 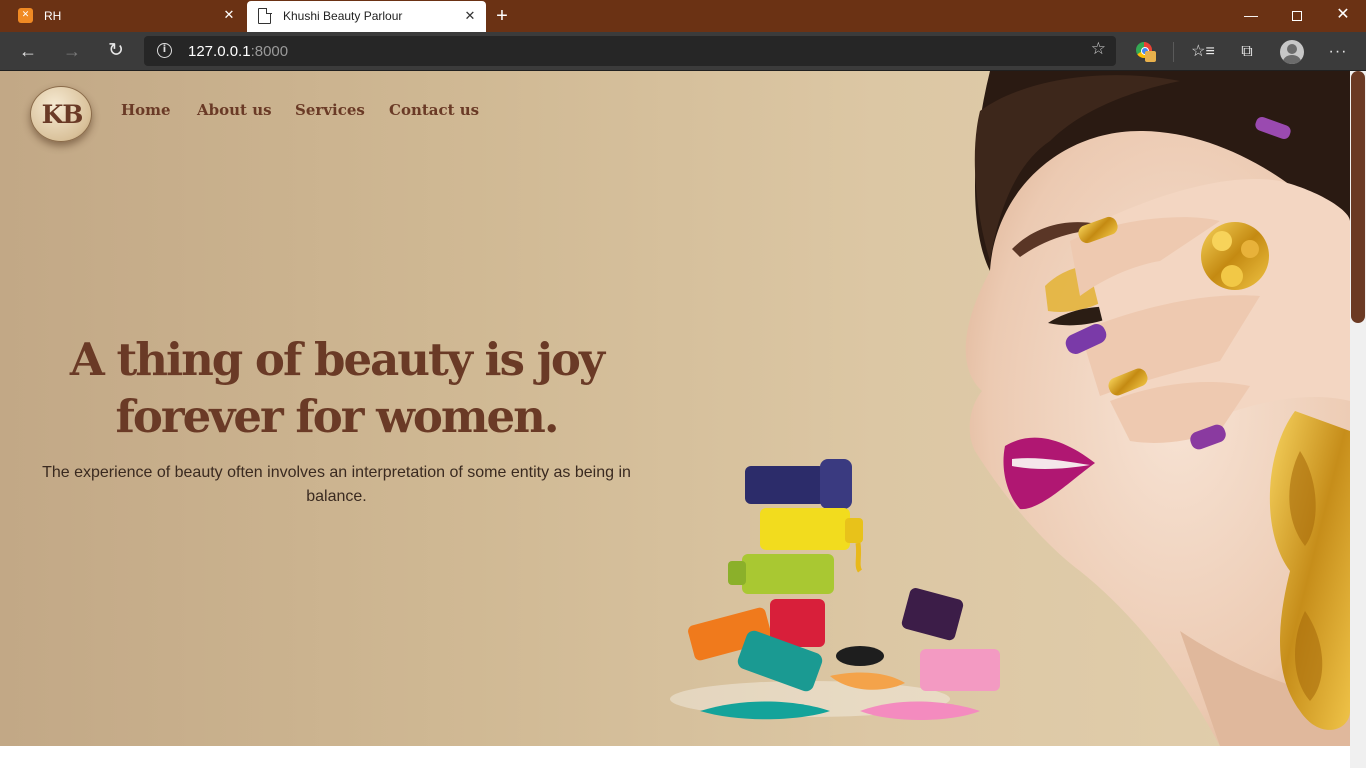 I want to click on favorites-icon: ☆≡, so click(x=1203, y=52).